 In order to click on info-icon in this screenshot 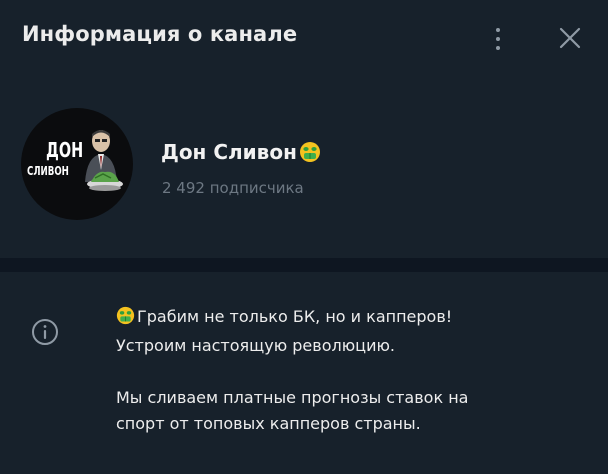, I will do `click(45, 332)`.